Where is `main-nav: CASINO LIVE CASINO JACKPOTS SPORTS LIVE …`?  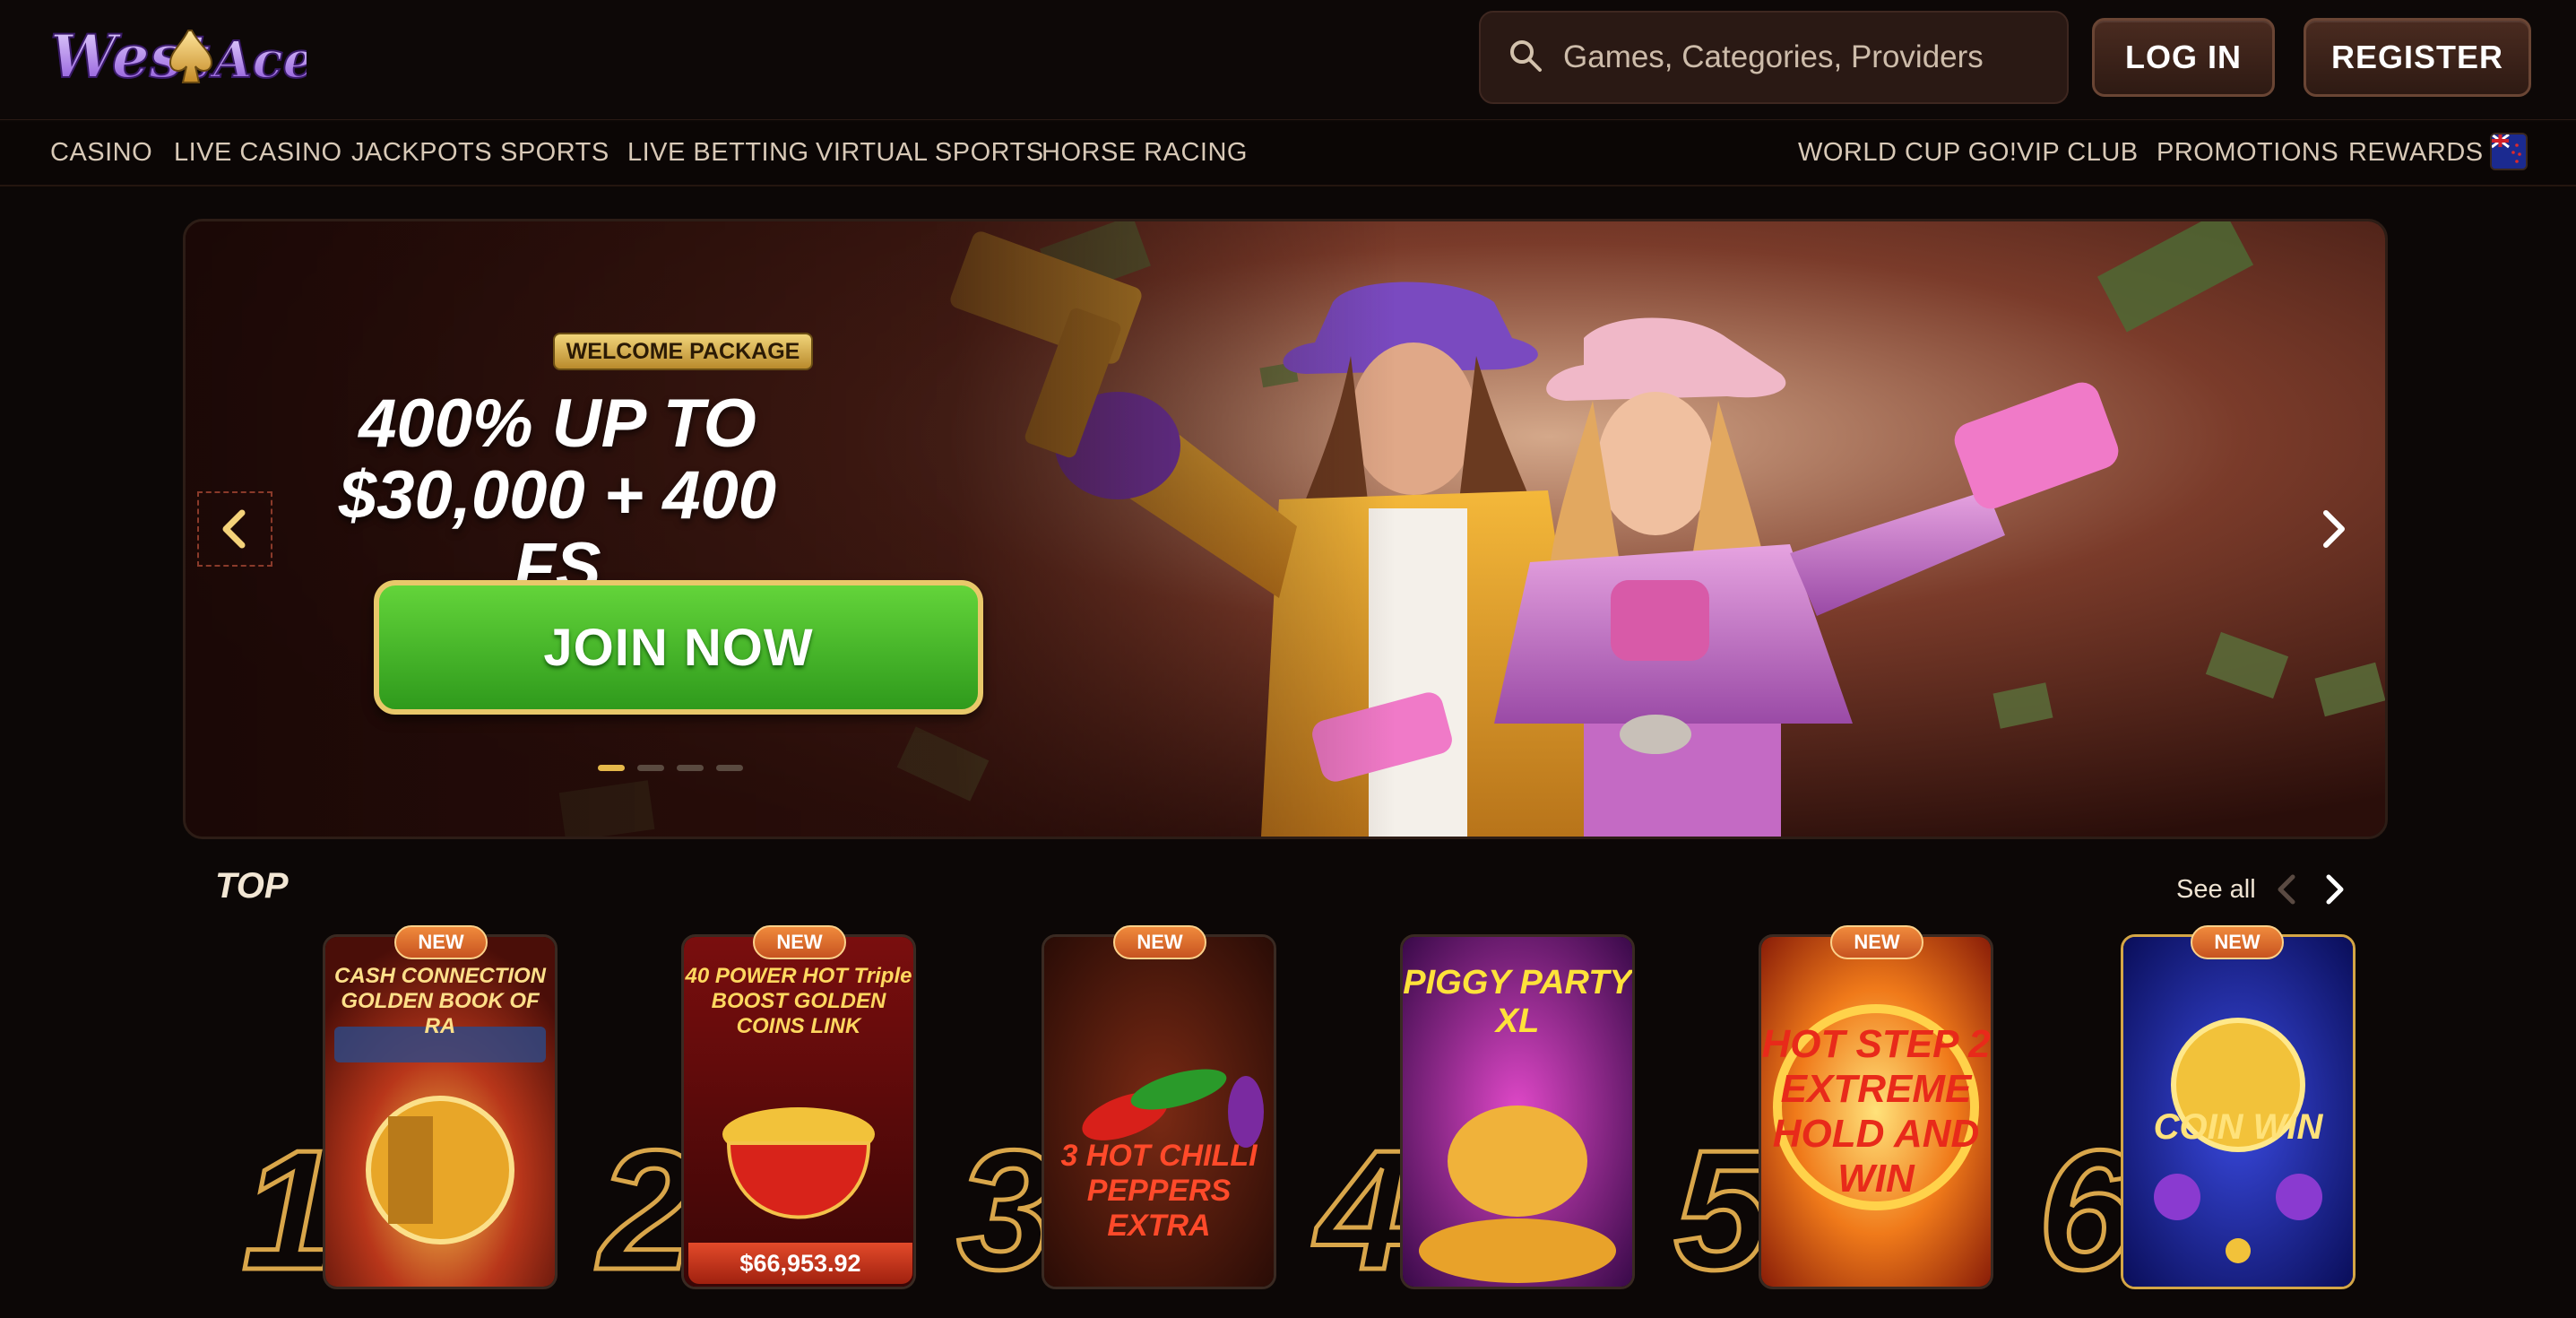 main-nav: CASINO LIVE CASINO JACKPOTS SPORTS LIVE … is located at coordinates (1288, 154).